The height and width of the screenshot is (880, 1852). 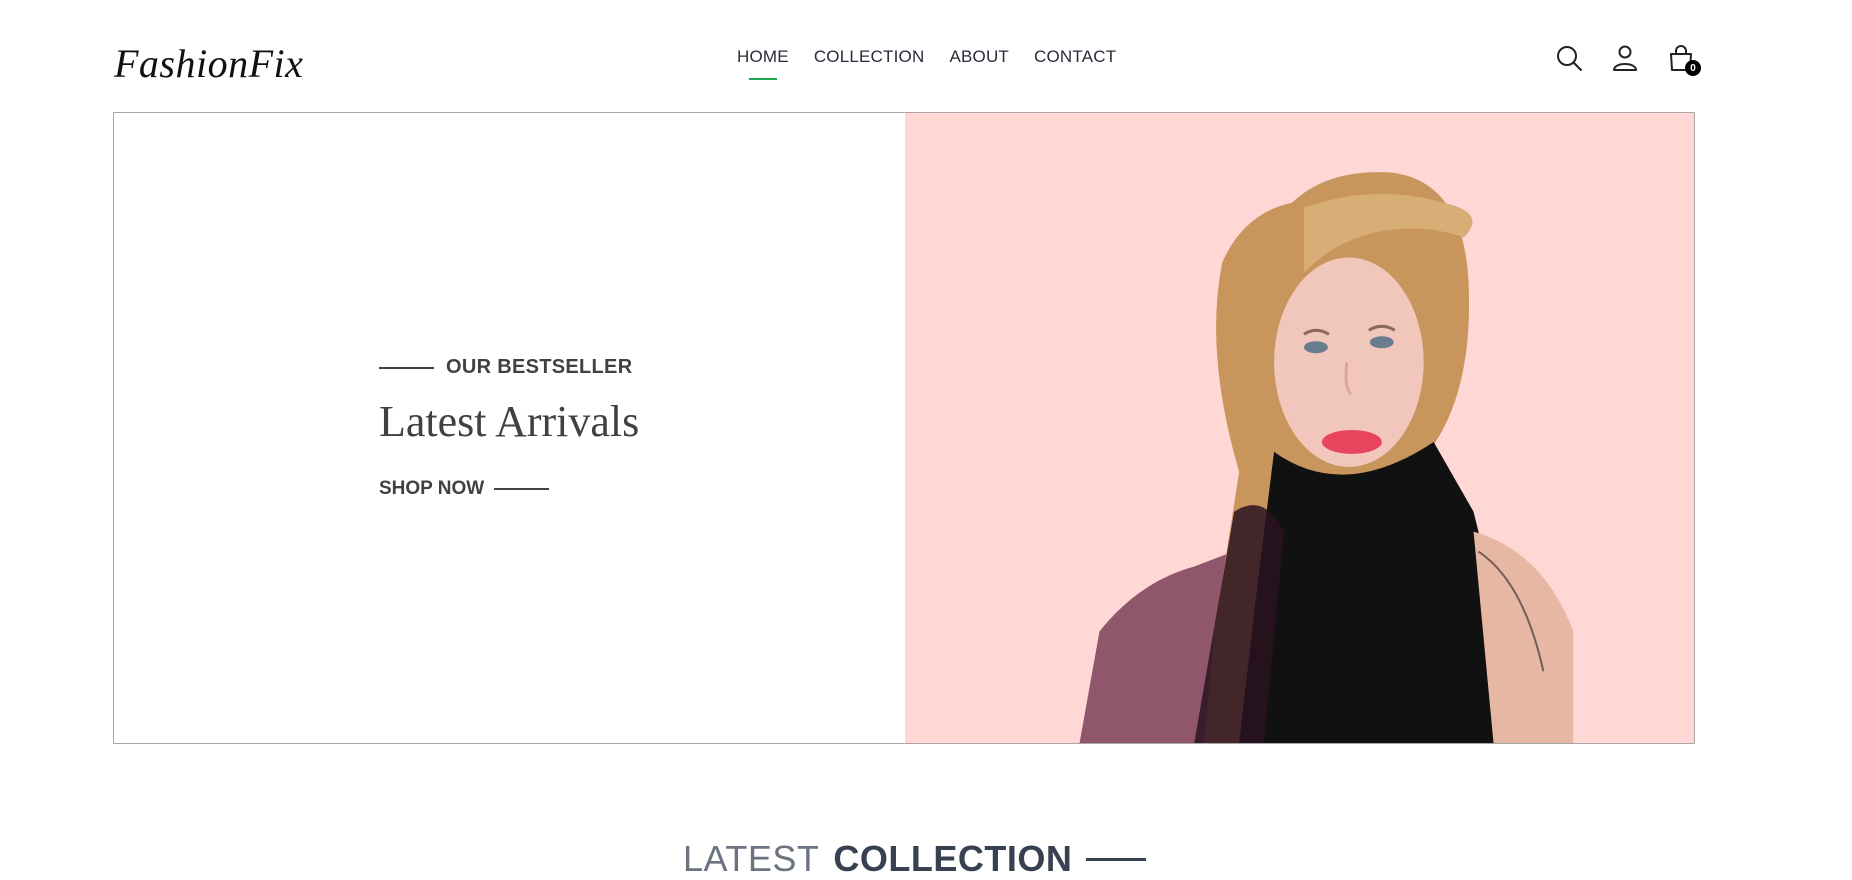 I want to click on heading-bold-text: COLLECTION, so click(x=953, y=858).